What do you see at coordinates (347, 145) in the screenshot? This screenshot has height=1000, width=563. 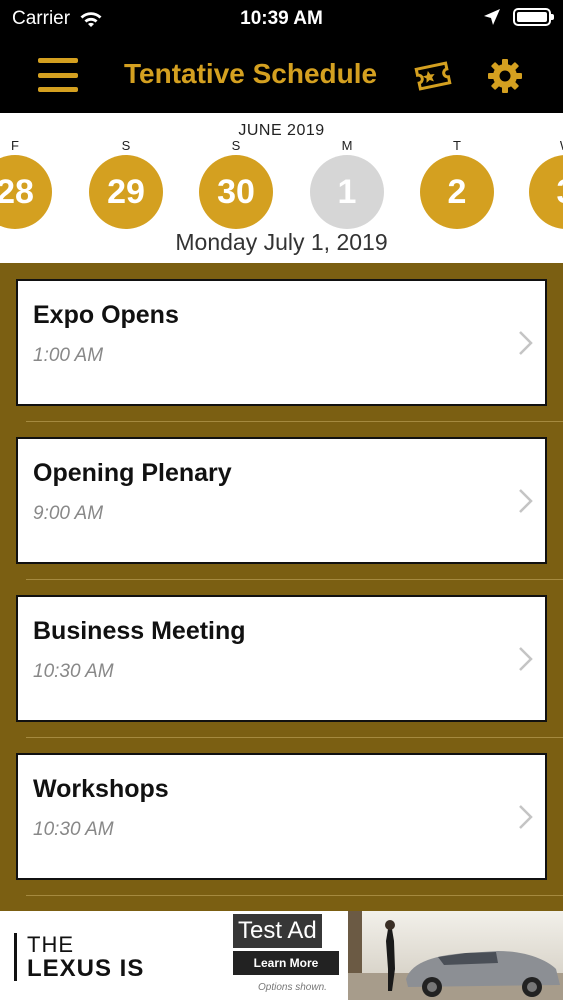 I see `weekday-letter: M` at bounding box center [347, 145].